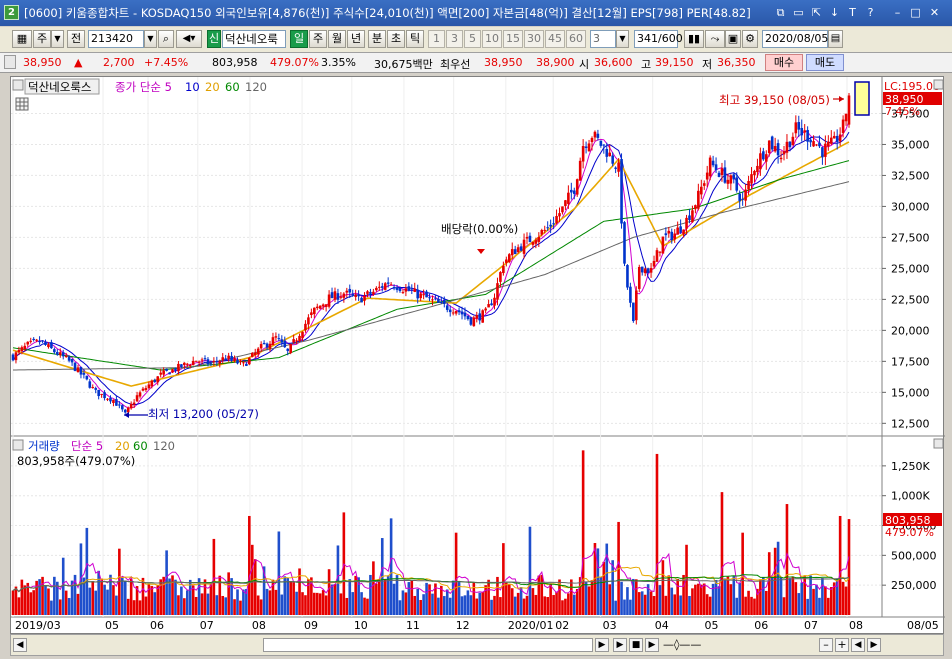 The width and height of the screenshot is (952, 659). I want to click on zoom-in-icon: +, so click(842, 645).